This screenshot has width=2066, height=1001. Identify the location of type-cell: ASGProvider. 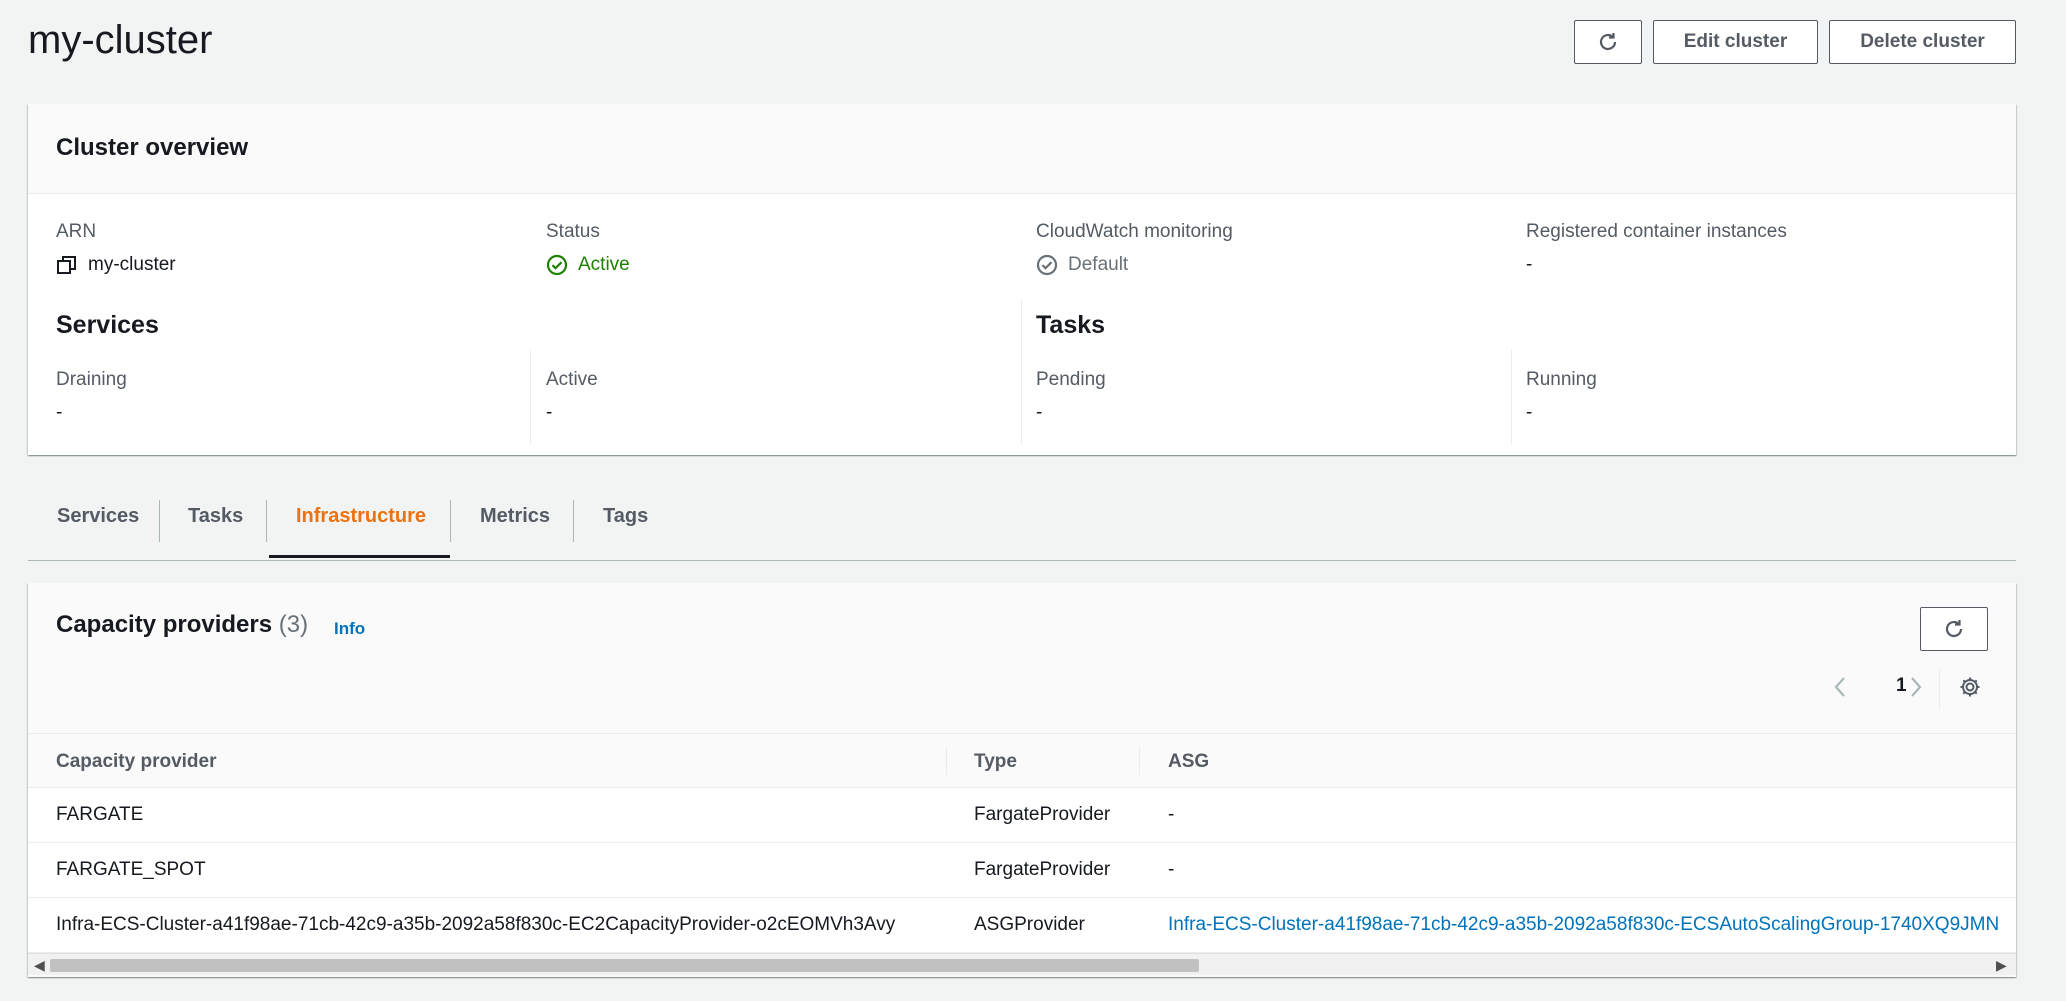
(1029, 924).